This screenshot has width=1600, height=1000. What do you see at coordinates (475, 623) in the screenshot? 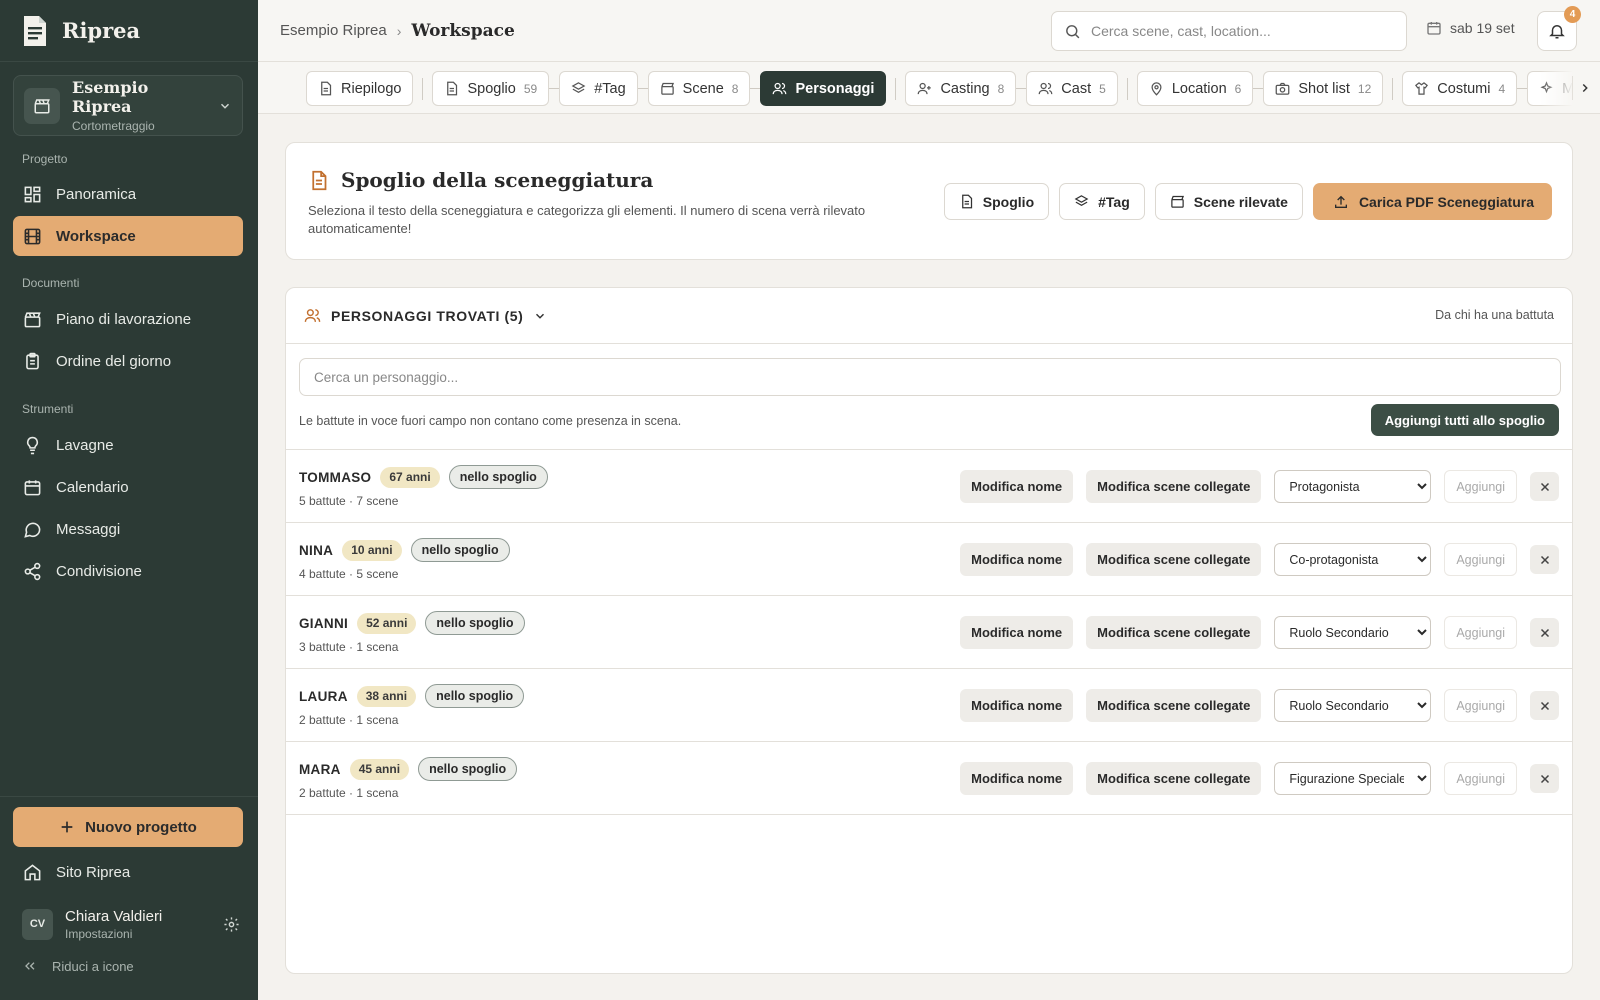
I see `status-badge: nello spoglio` at bounding box center [475, 623].